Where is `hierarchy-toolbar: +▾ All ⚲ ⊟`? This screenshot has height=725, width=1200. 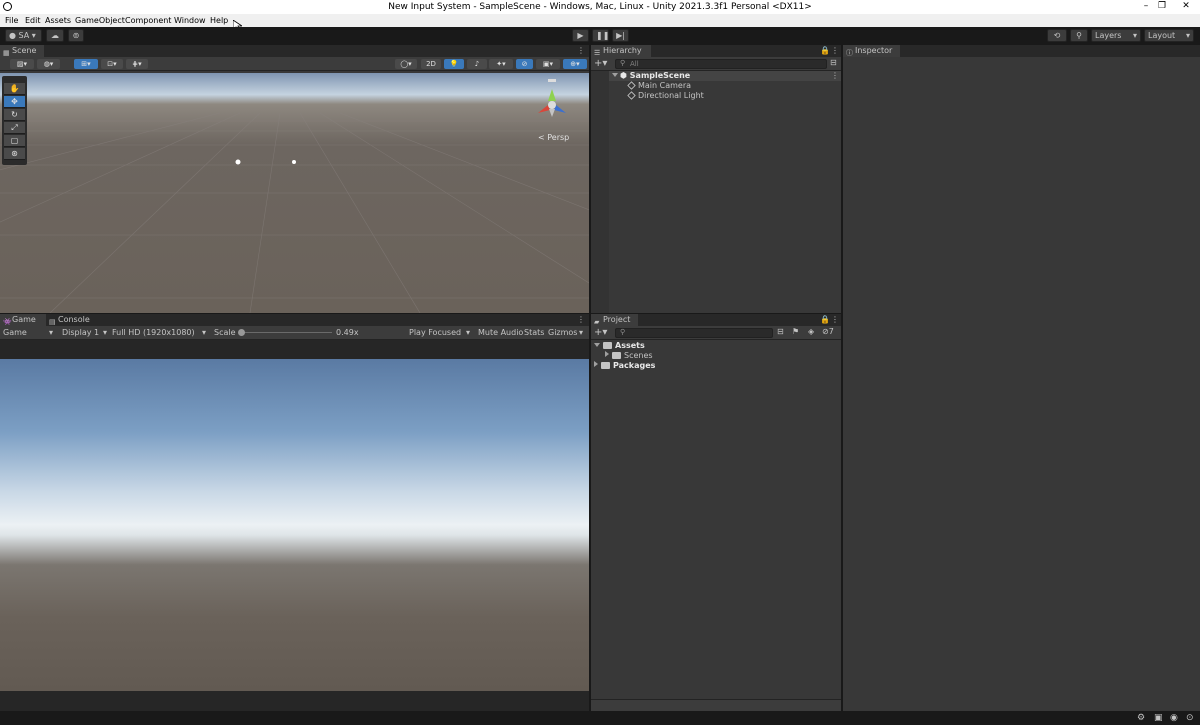 hierarchy-toolbar: +▾ All ⚲ ⊟ is located at coordinates (716, 64).